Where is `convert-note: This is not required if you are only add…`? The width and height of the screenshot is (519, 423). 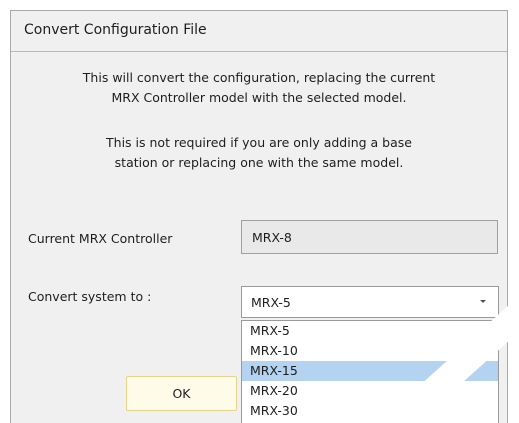 convert-note: This is not required if you are only add… is located at coordinates (259, 153).